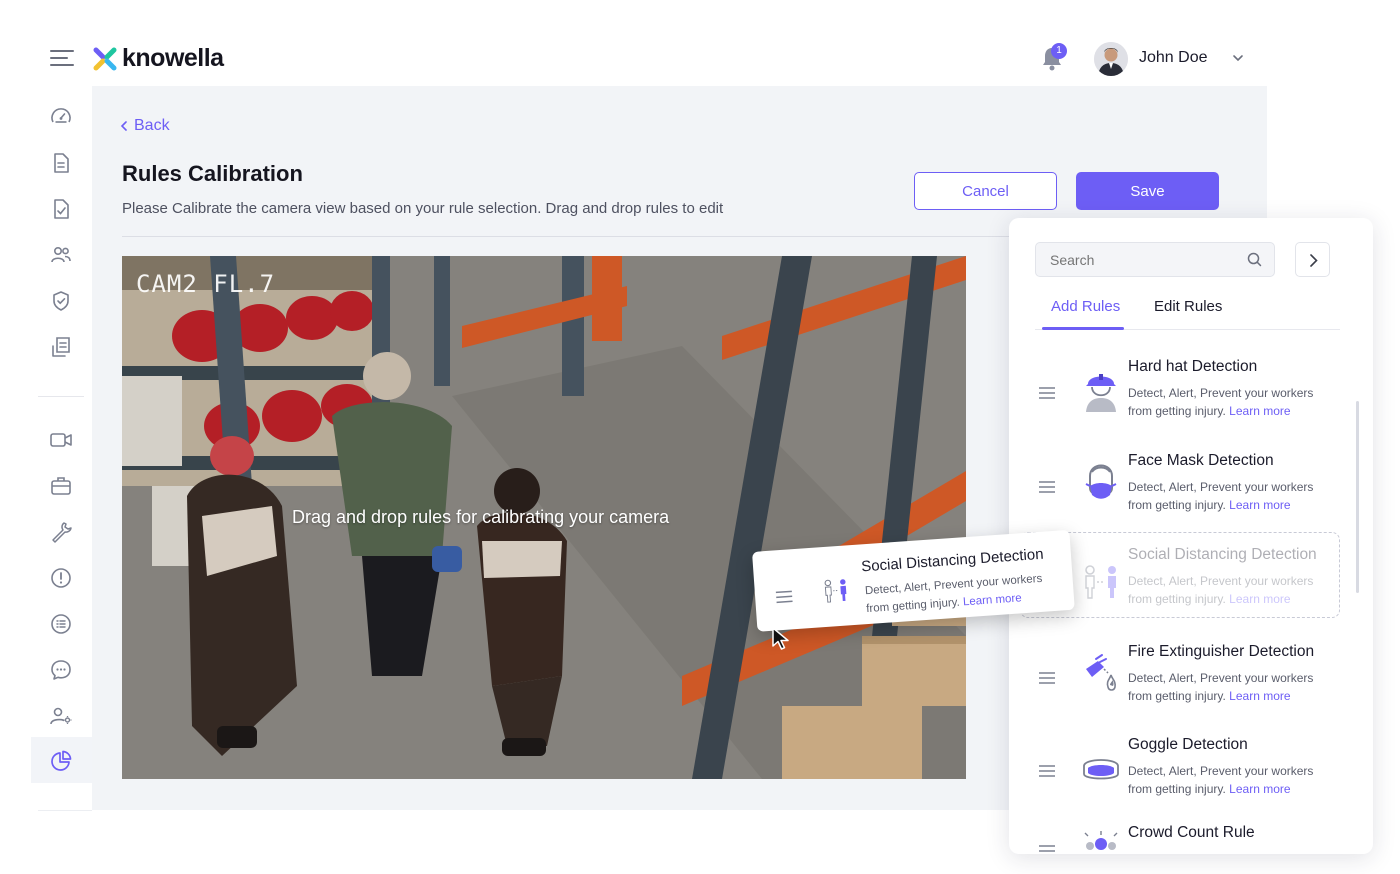  Describe the element at coordinates (780, 638) in the screenshot. I see `mouse-pointer-icon` at that location.